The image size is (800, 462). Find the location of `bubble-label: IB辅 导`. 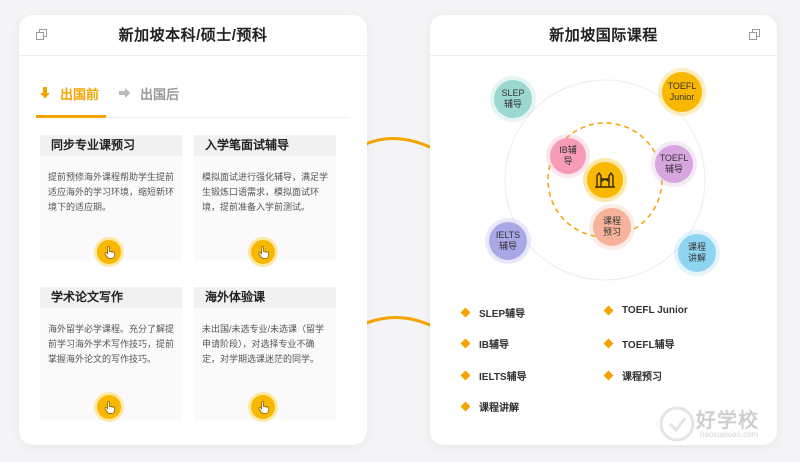

bubble-label: IB辅 导 is located at coordinates (568, 155).